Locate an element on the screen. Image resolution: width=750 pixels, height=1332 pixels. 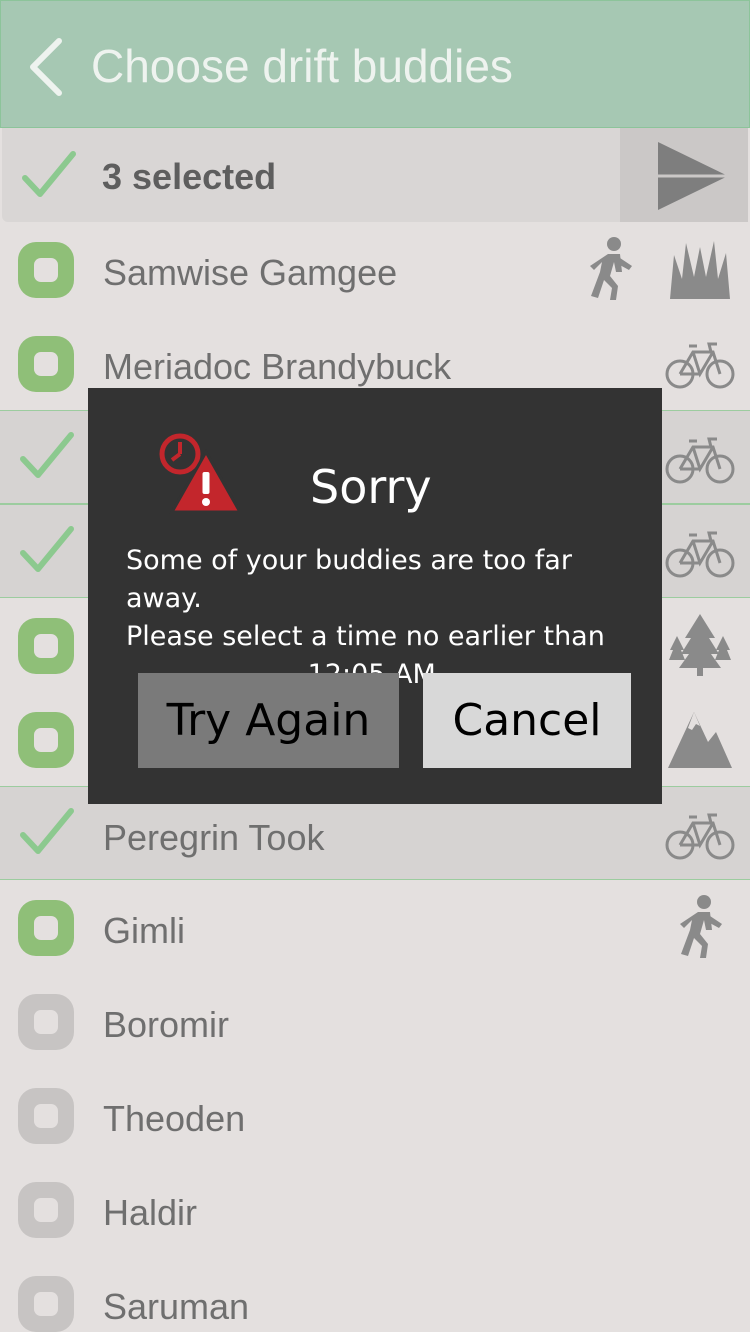
app-header: Choose drift buddies is located at coordinates (375, 64).